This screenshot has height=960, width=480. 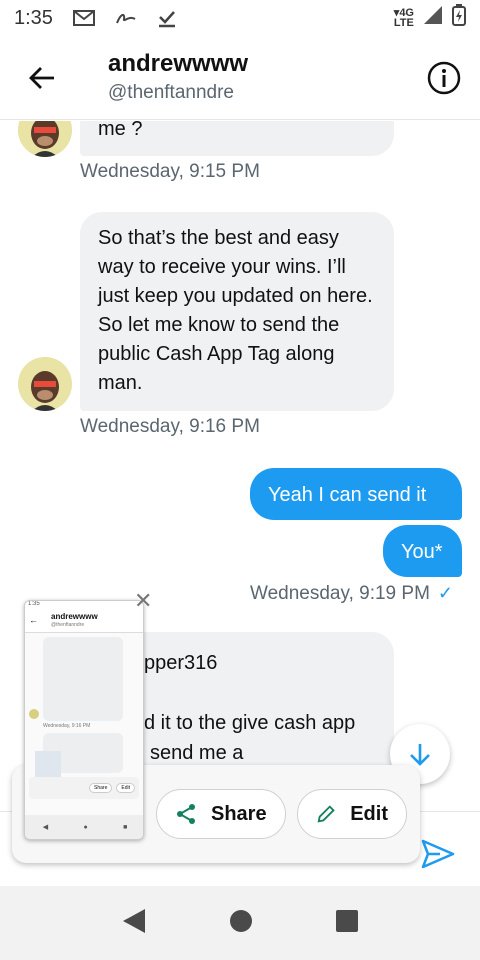 I want to click on network-indicator: ▾4G LTE, so click(x=403, y=18).